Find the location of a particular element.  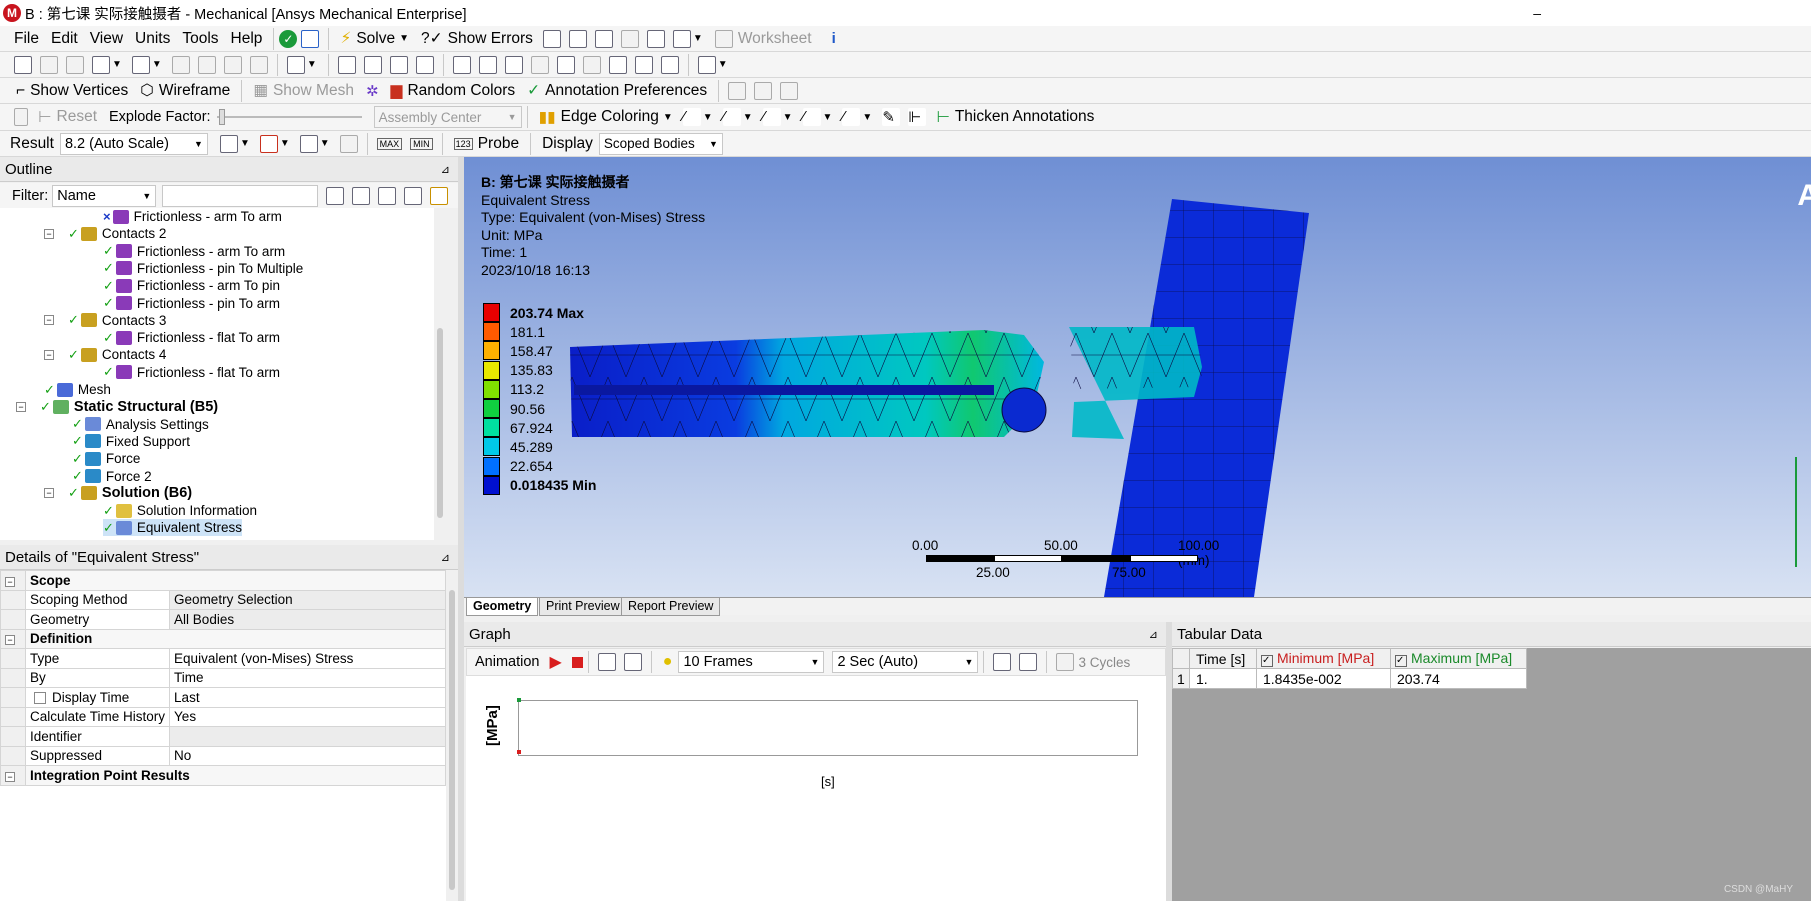

zoom-fit-icon is located at coordinates (461, 64).